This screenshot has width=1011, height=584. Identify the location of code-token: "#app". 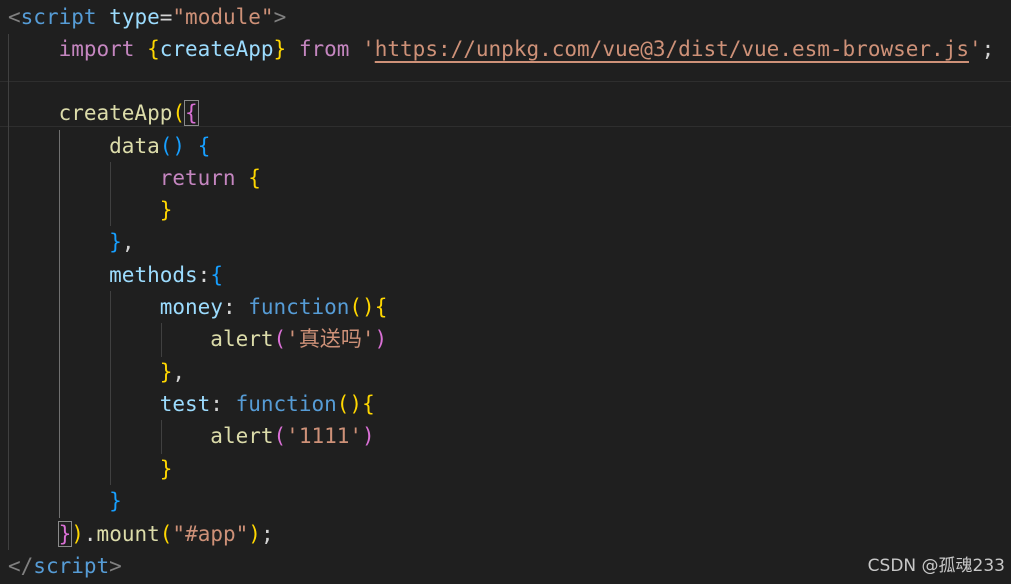
(210, 534).